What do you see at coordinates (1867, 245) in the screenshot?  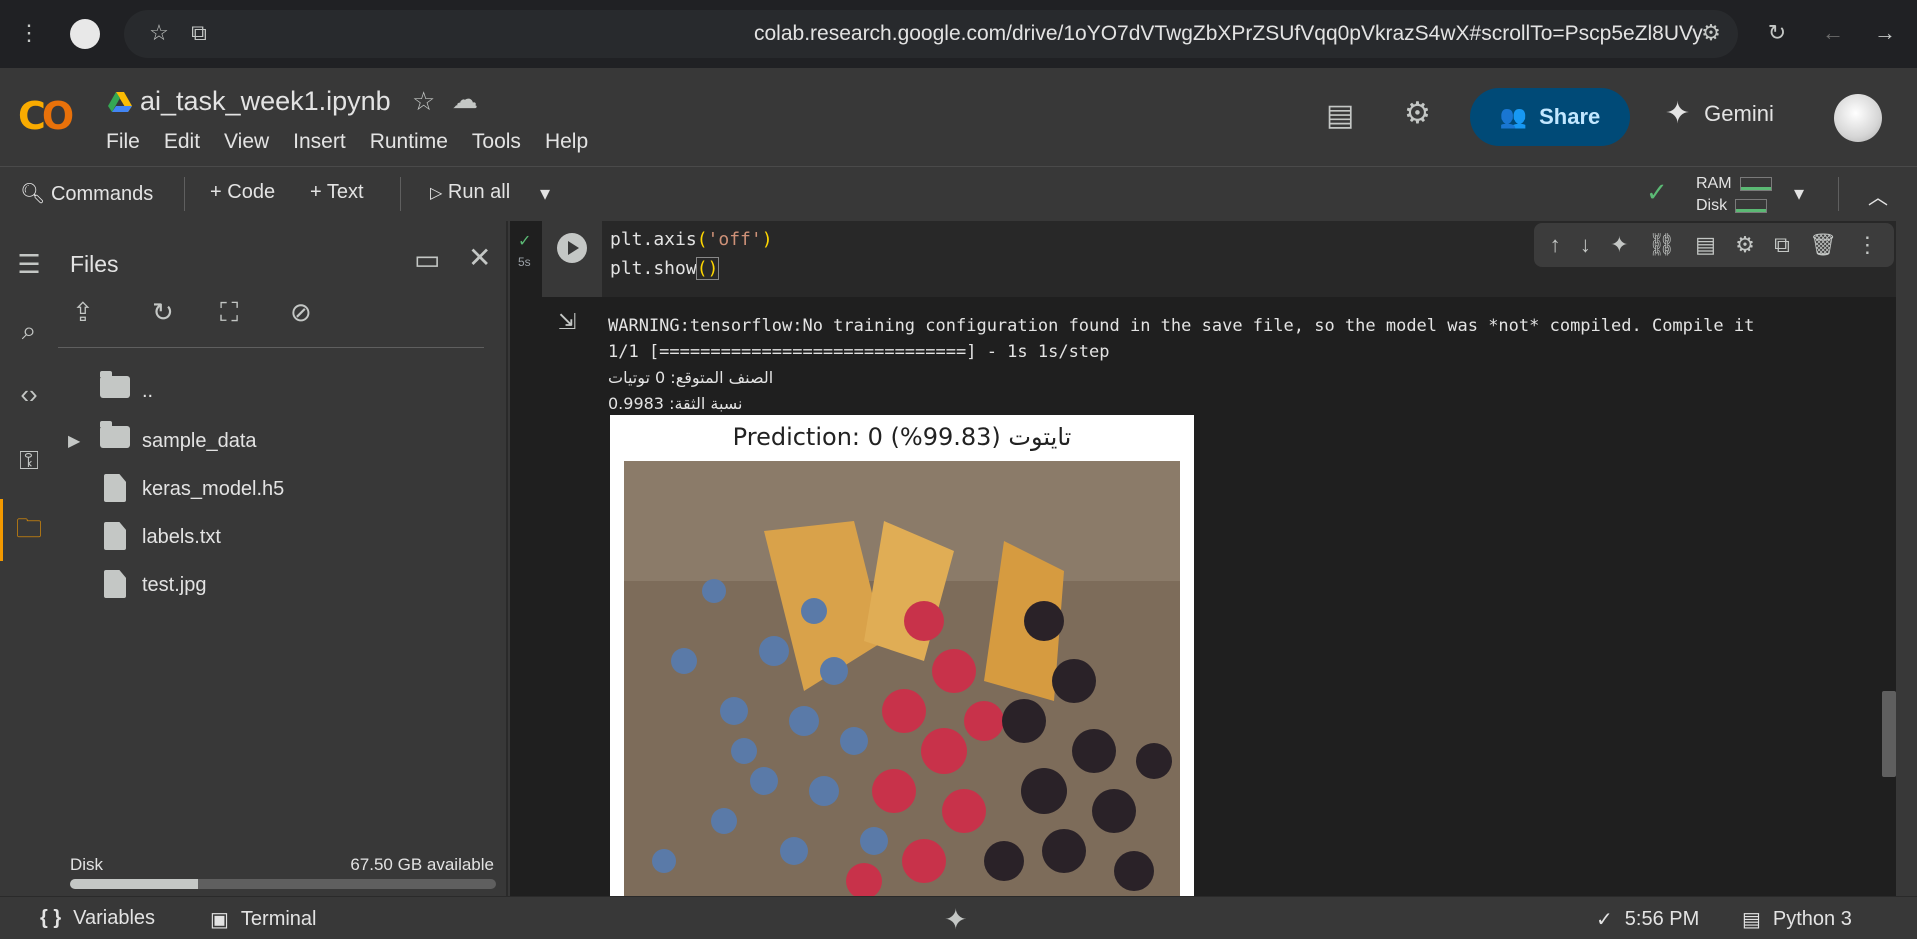 I see `more-icon: ⋮` at bounding box center [1867, 245].